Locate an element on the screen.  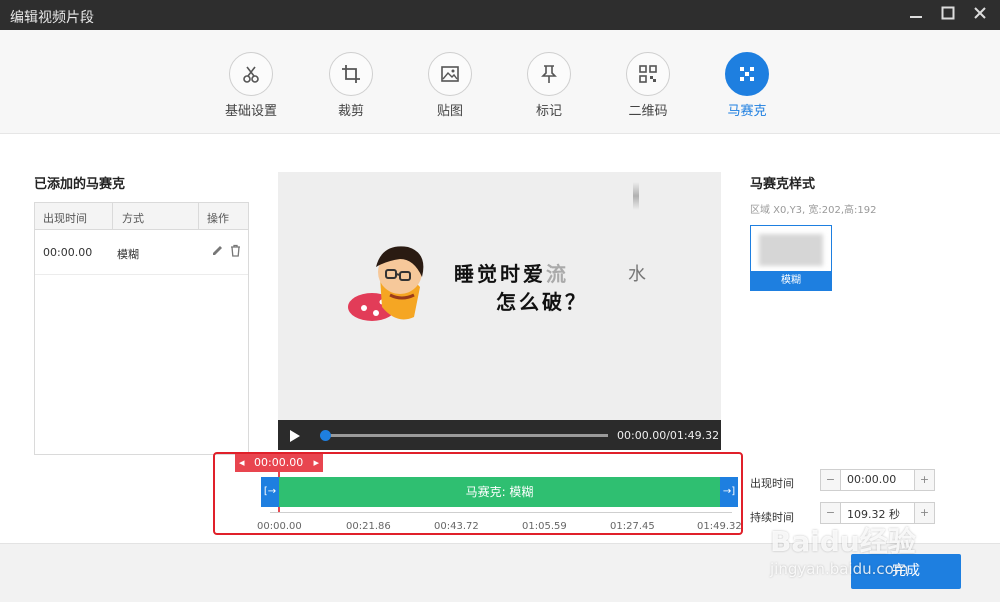
caption-line-2: 怎么破？ is located at coordinates (542, 302).